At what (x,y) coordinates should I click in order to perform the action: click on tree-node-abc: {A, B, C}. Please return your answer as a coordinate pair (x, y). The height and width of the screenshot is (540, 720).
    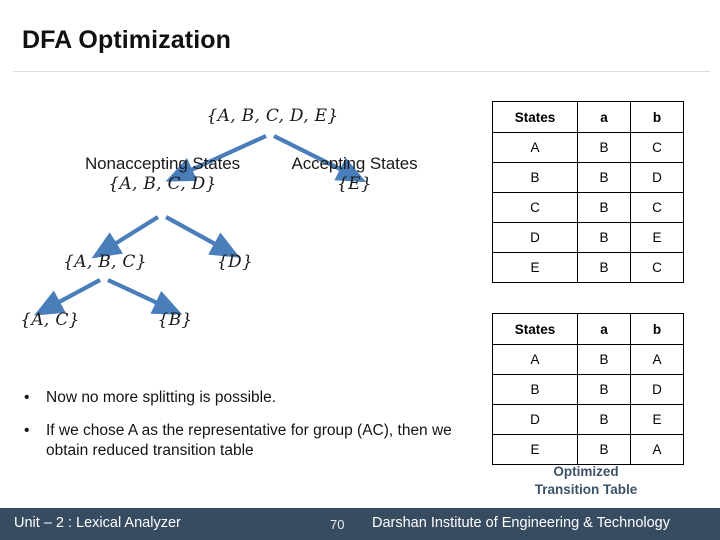
    Looking at the image, I should click on (105, 262).